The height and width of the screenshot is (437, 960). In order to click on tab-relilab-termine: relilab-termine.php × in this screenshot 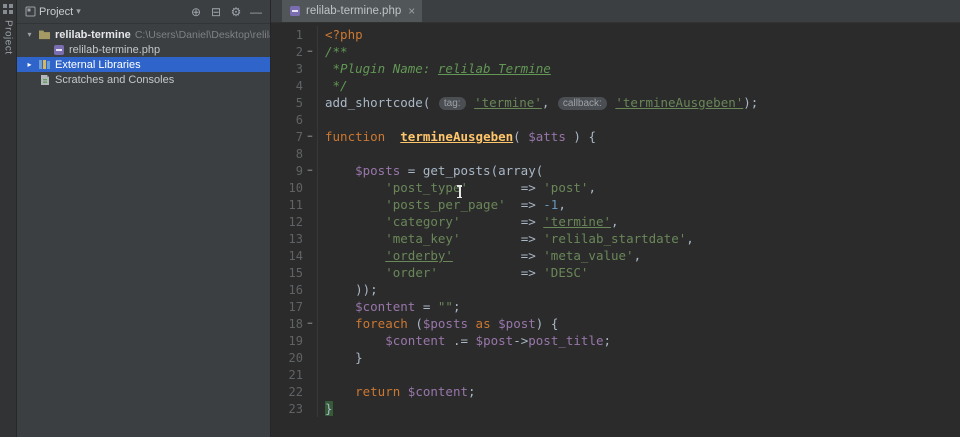, I will do `click(352, 11)`.